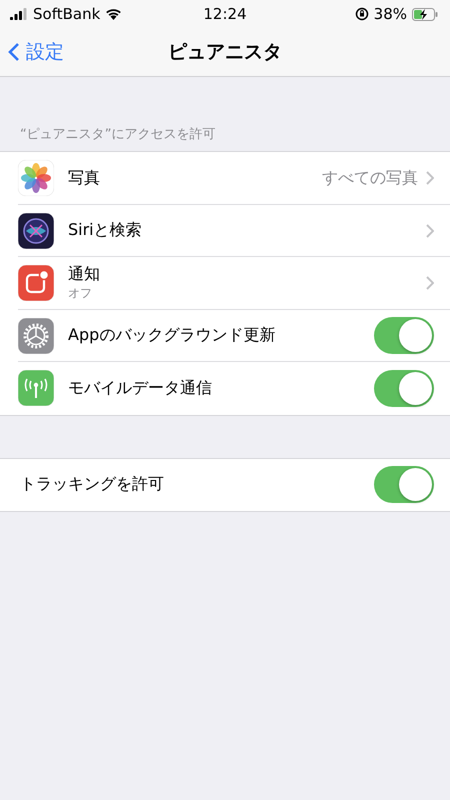  What do you see at coordinates (118, 134) in the screenshot?
I see `section-header: “ピュアニスタ”にアクセスを許可` at bounding box center [118, 134].